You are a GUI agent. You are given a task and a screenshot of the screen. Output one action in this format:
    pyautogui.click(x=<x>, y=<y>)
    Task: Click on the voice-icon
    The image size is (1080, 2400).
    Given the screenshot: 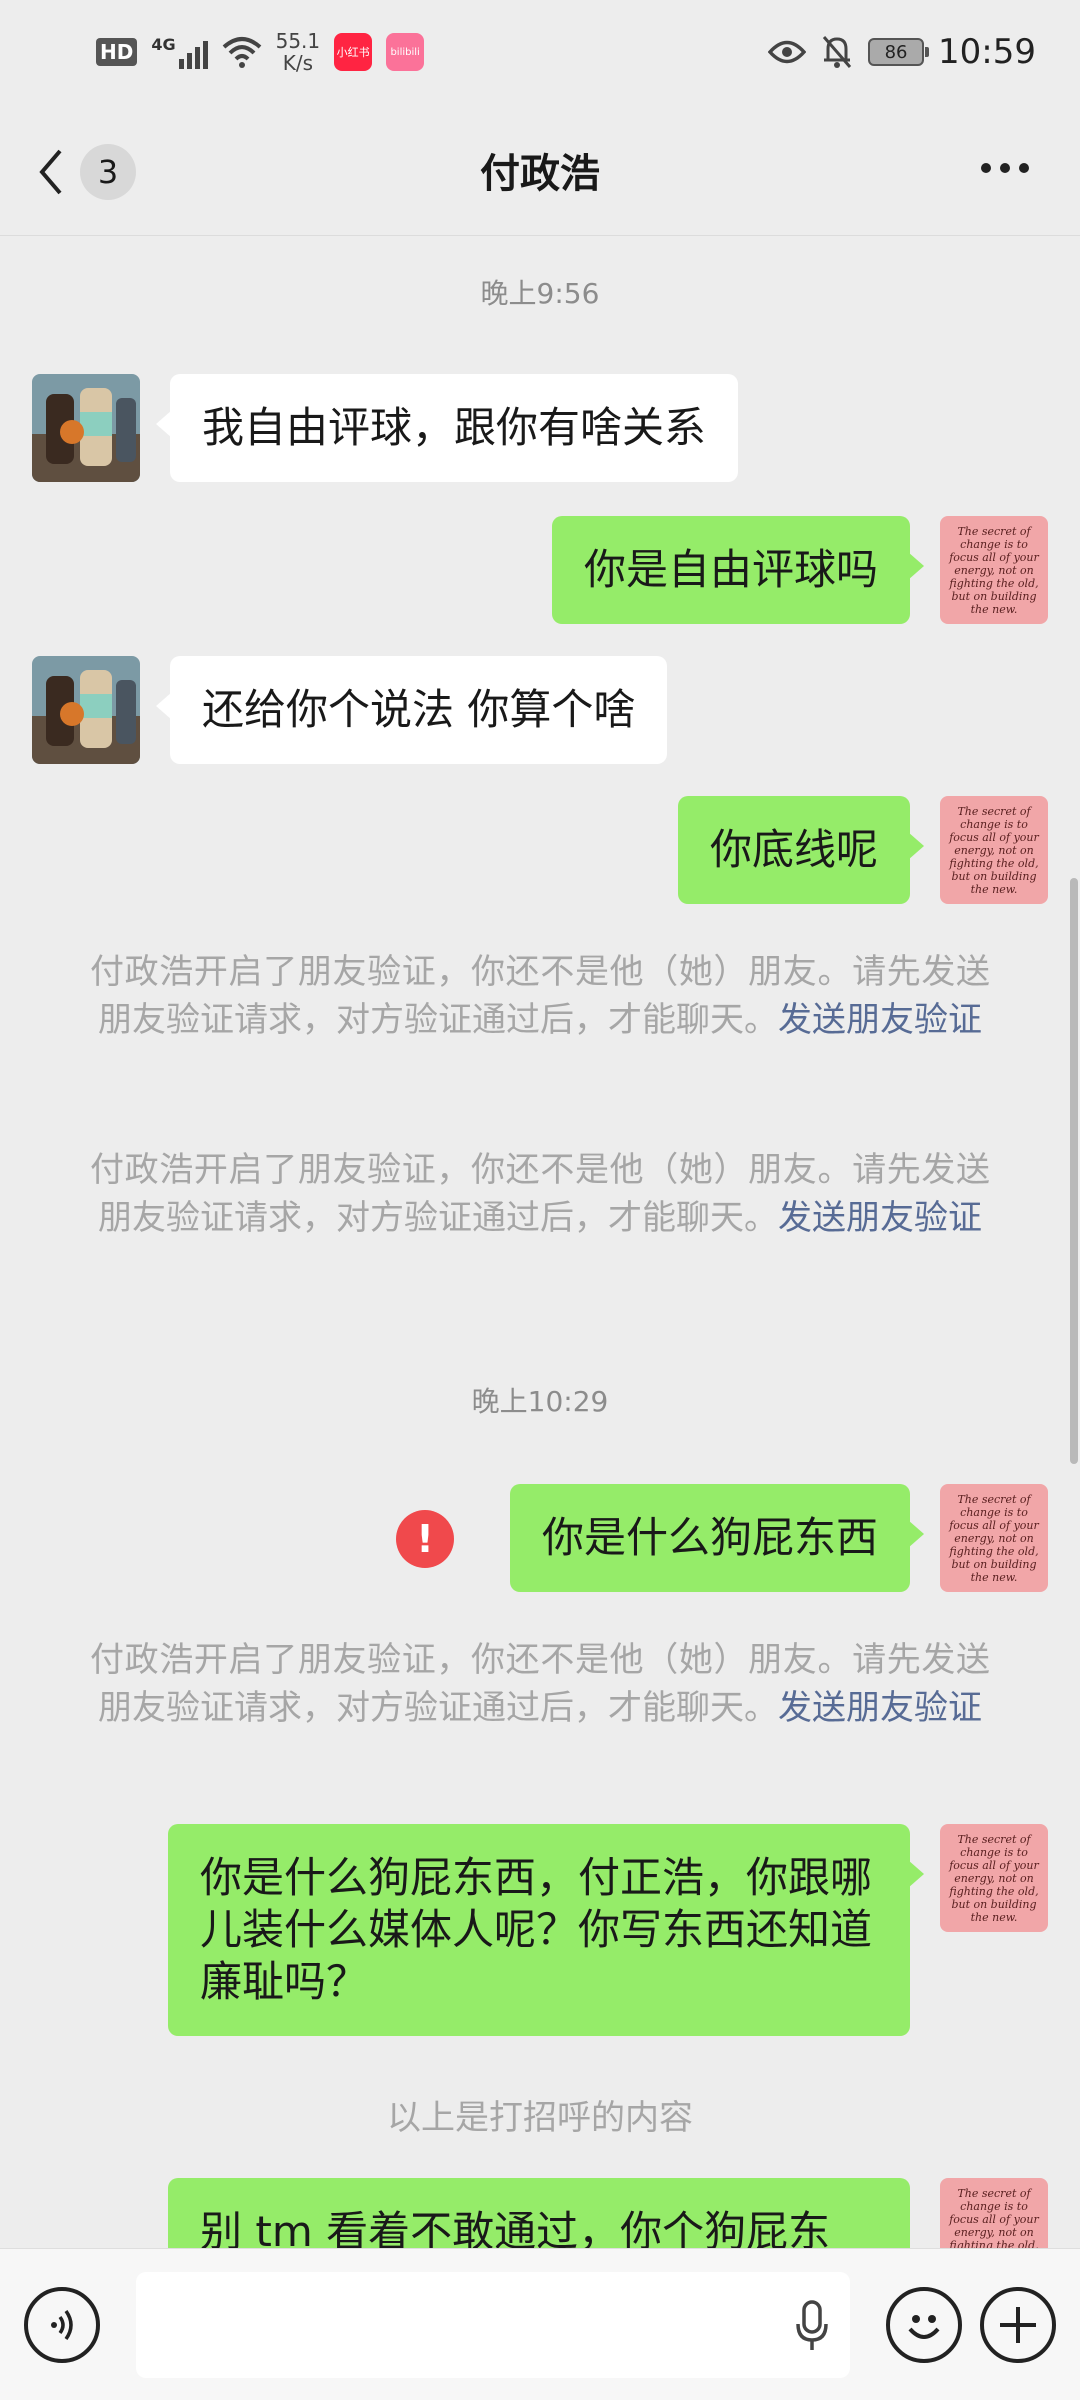 What is the action you would take?
    pyautogui.click(x=62, y=2324)
    